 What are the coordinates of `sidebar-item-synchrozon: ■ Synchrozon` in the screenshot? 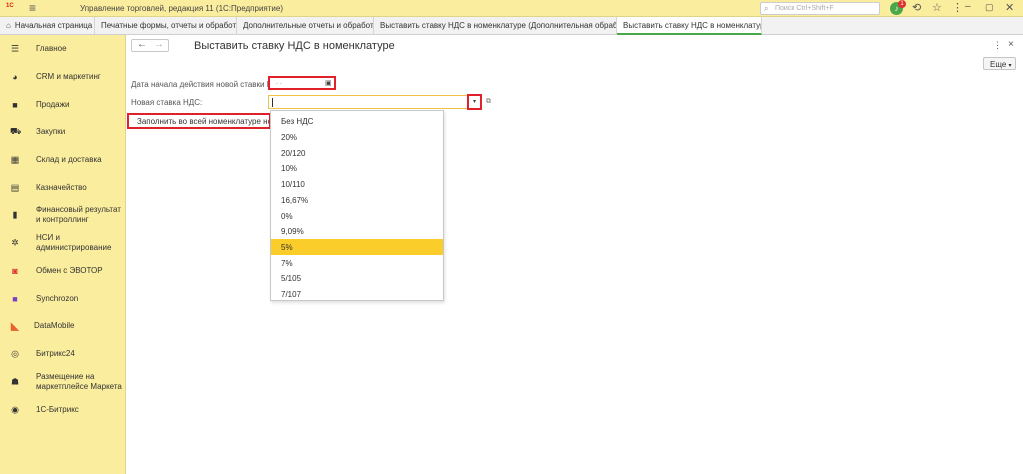 It's located at (63, 299).